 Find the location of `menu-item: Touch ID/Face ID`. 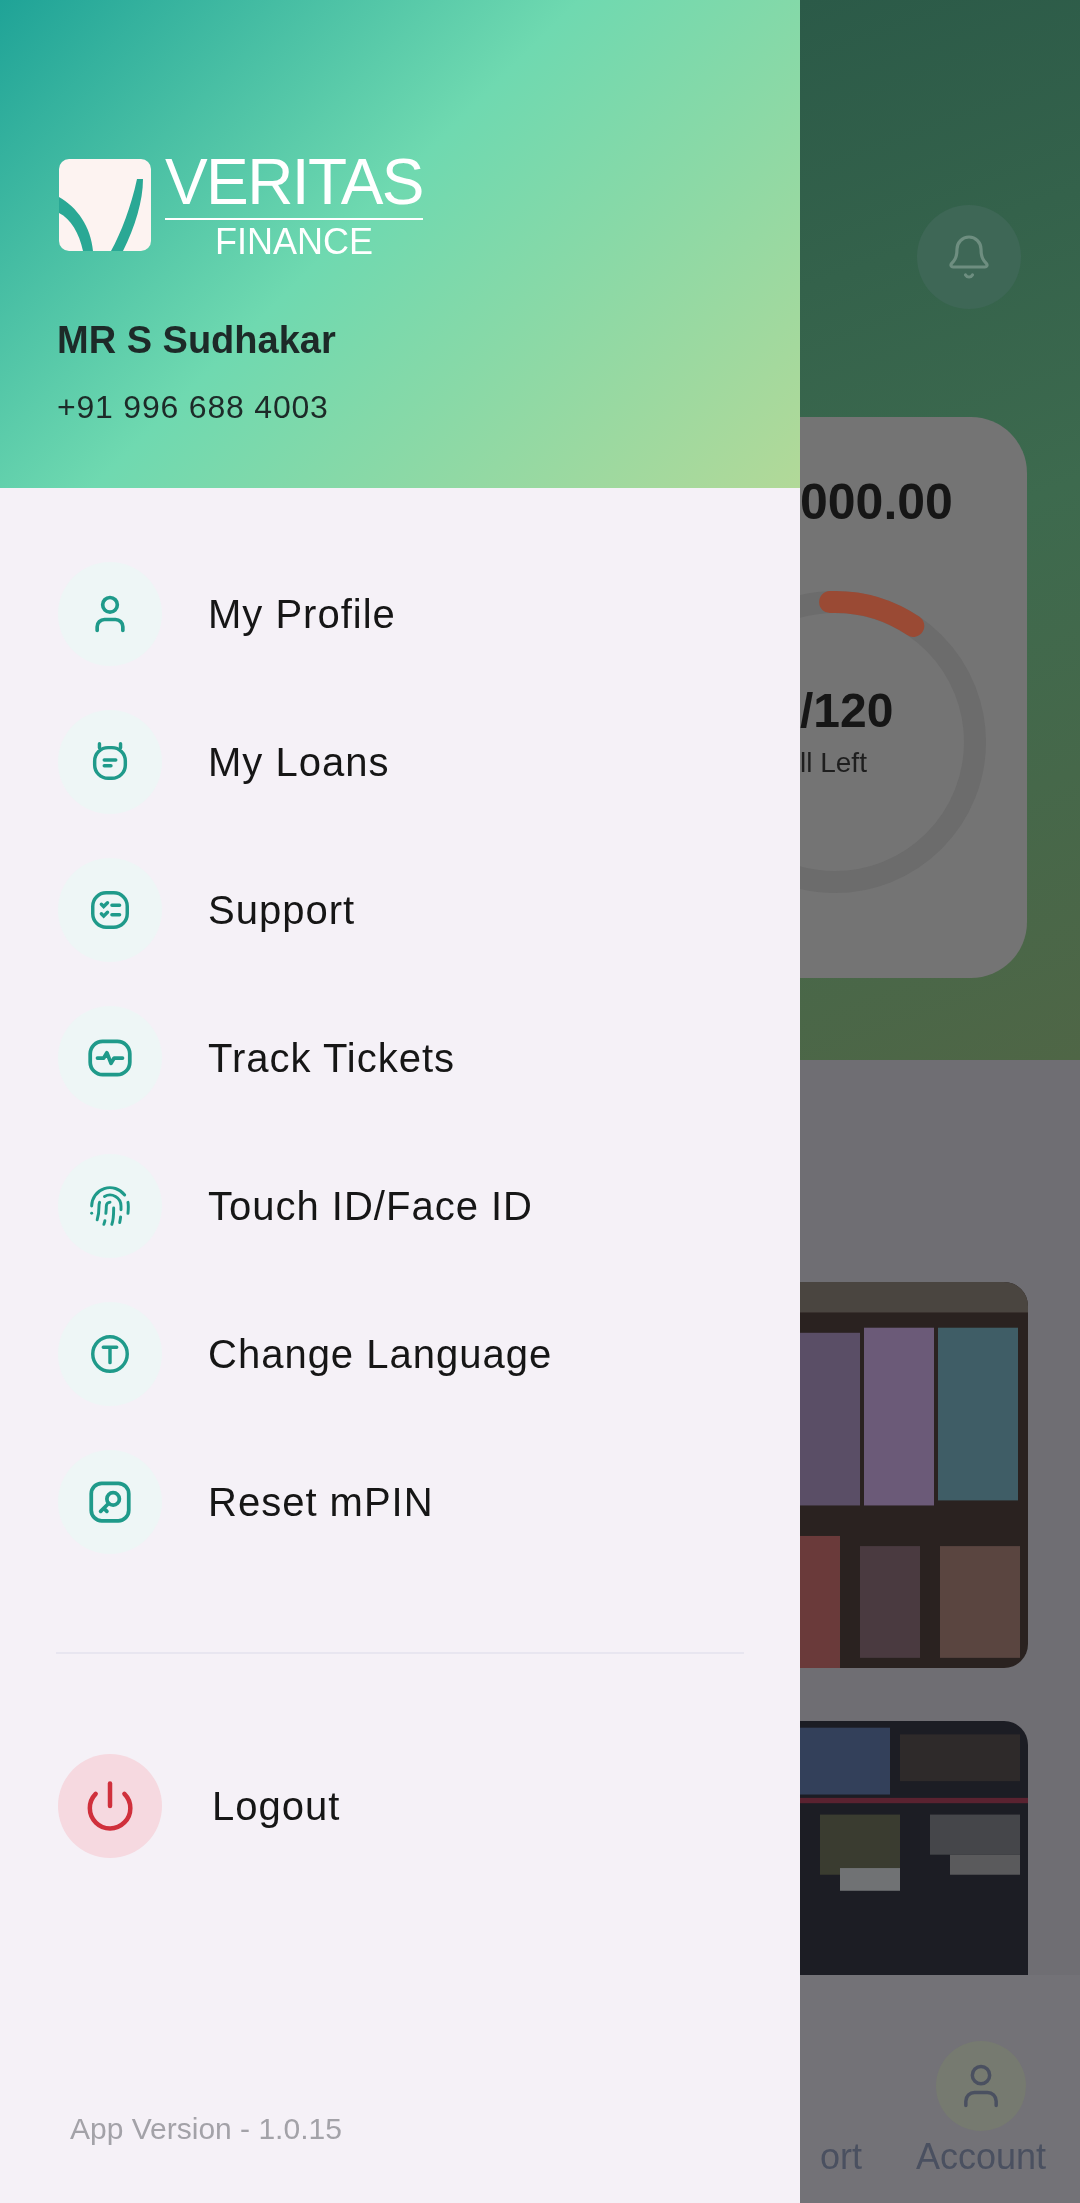

menu-item: Touch ID/Face ID is located at coordinates (400, 1206).